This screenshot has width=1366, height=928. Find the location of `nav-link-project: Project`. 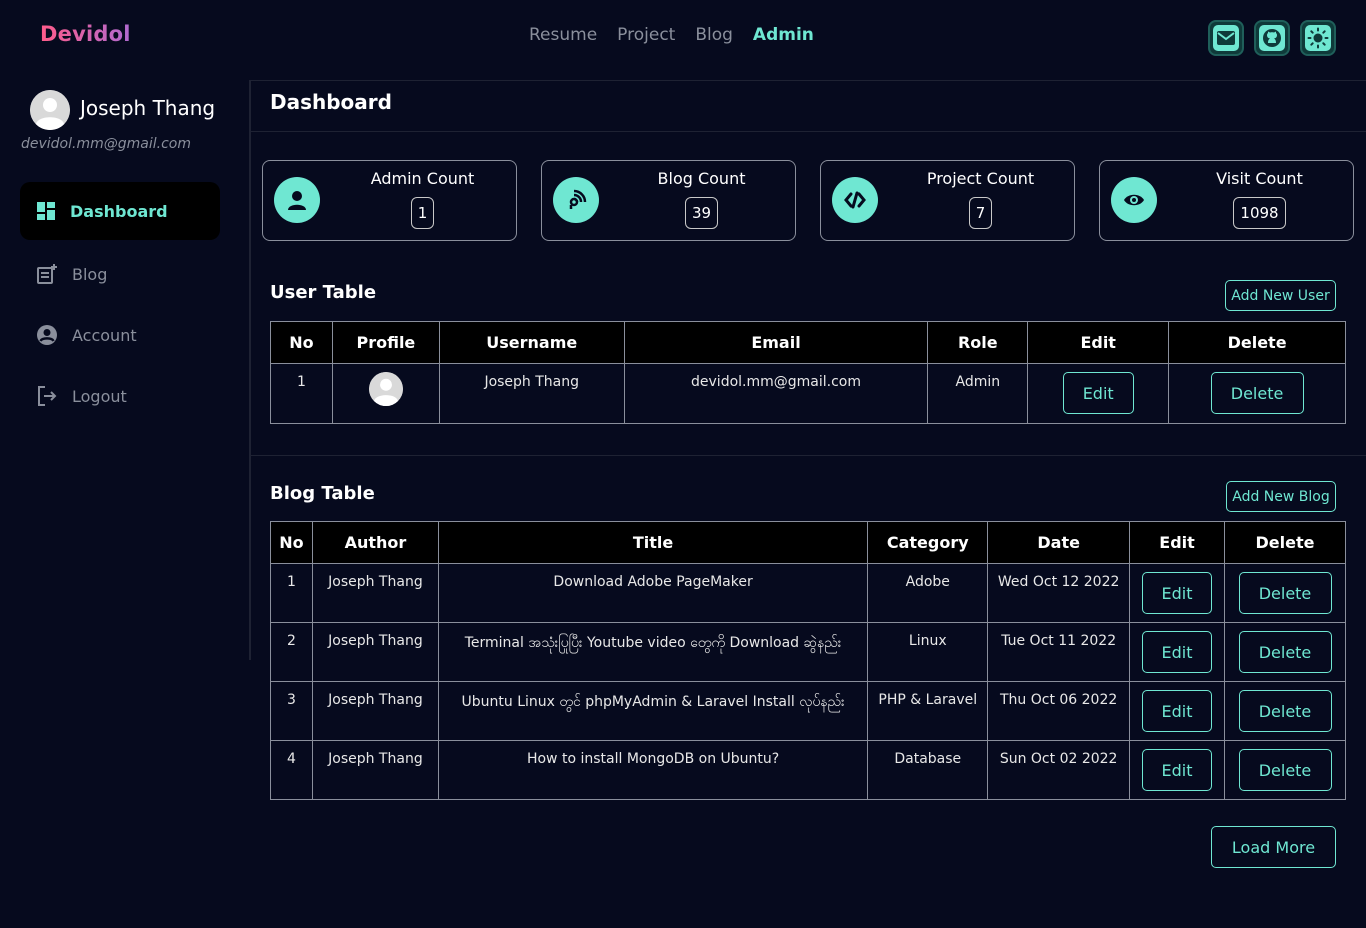

nav-link-project: Project is located at coordinates (646, 35).